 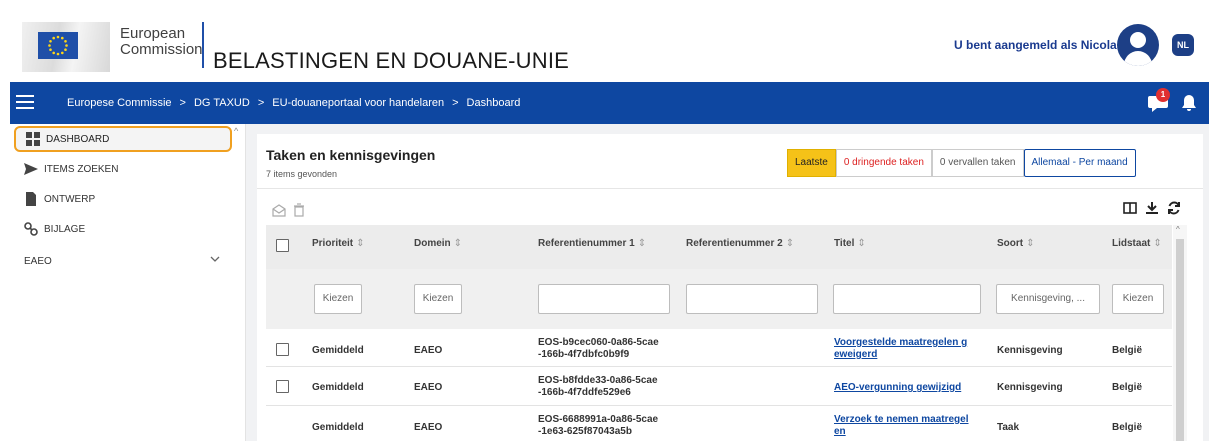 What do you see at coordinates (358, 103) in the screenshot?
I see `breadcrumb-item: EU-douaneportaal voor handelaren` at bounding box center [358, 103].